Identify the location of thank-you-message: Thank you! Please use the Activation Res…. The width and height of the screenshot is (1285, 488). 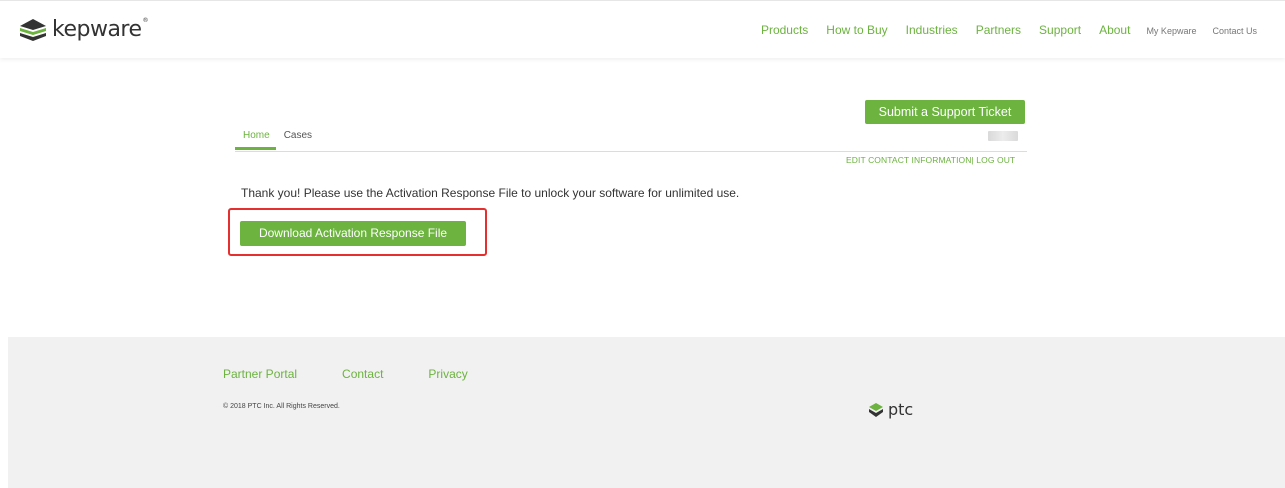
(490, 193).